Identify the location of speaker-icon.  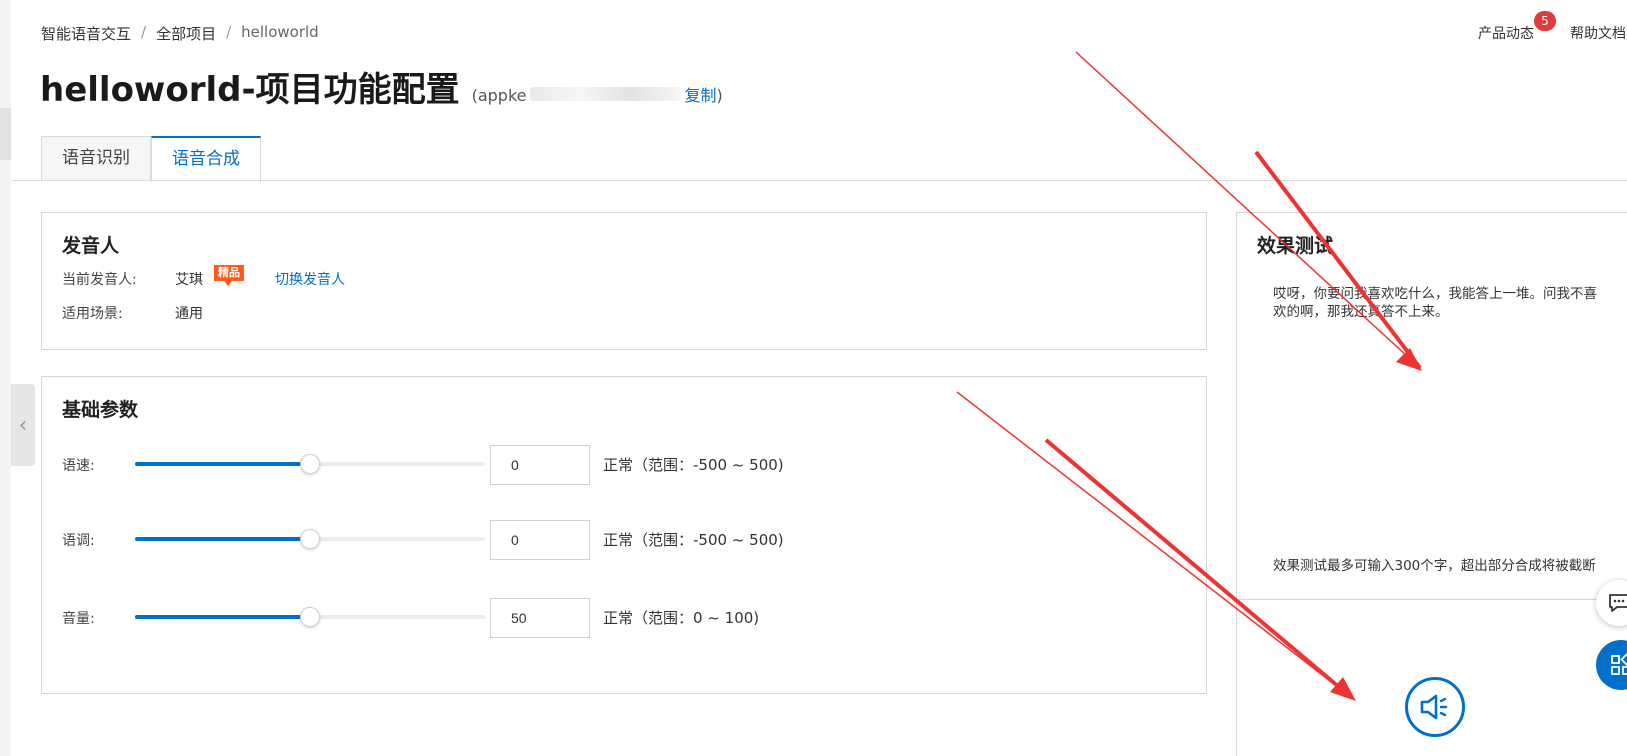
(1434, 707).